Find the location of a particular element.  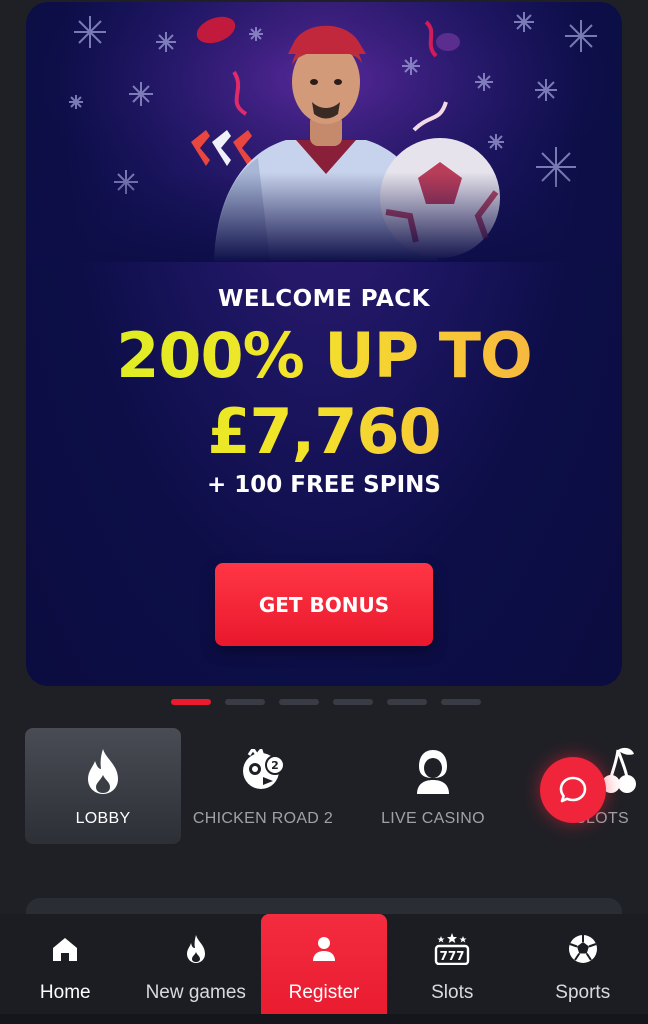

nav-new-games: New games is located at coordinates (196, 969).